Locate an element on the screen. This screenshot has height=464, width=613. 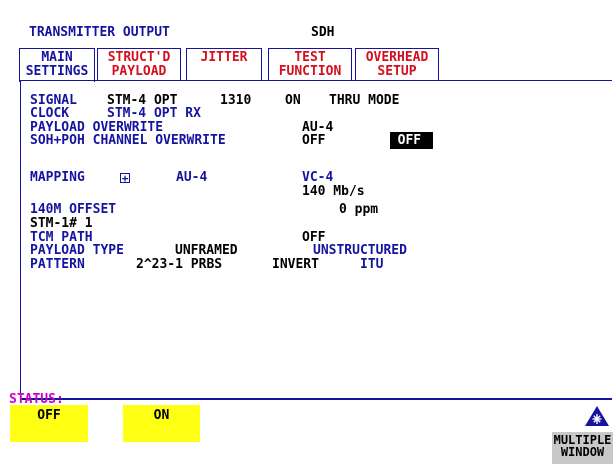
panel-bottom-border is located at coordinates (316, 398).